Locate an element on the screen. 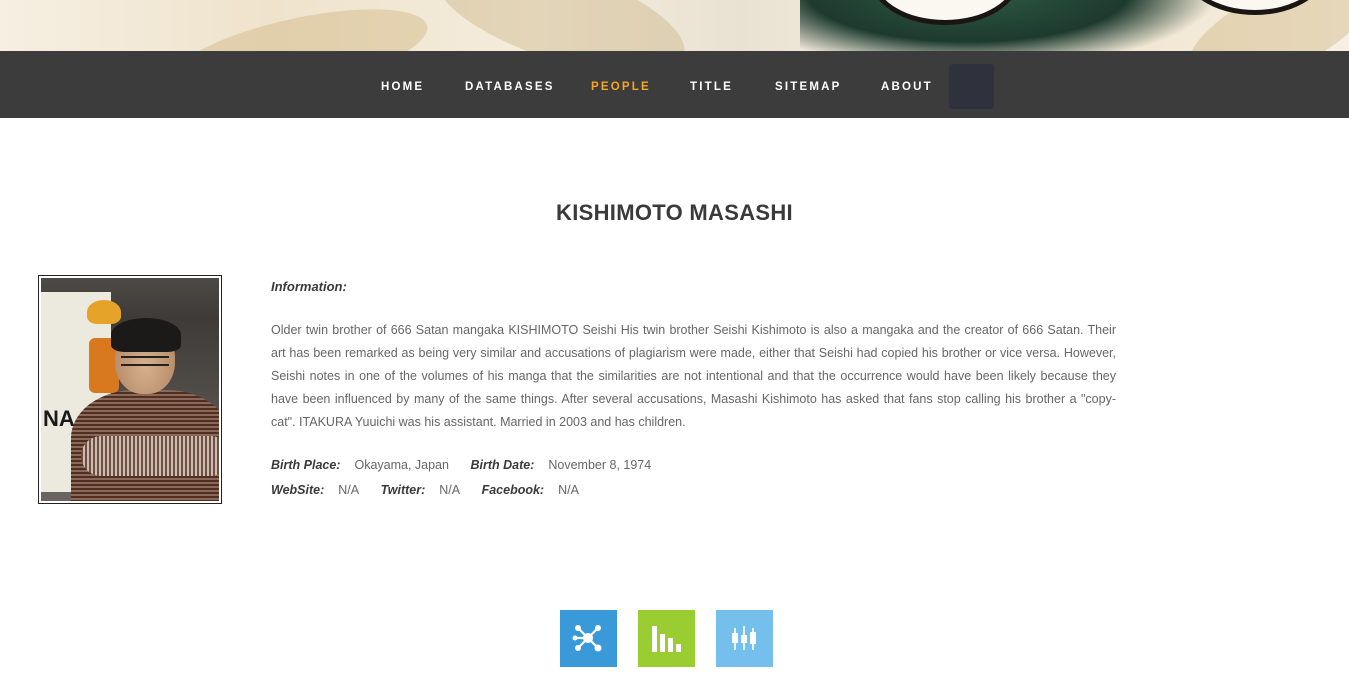 This screenshot has width=1349, height=688. facebook-value: N/A is located at coordinates (568, 490).